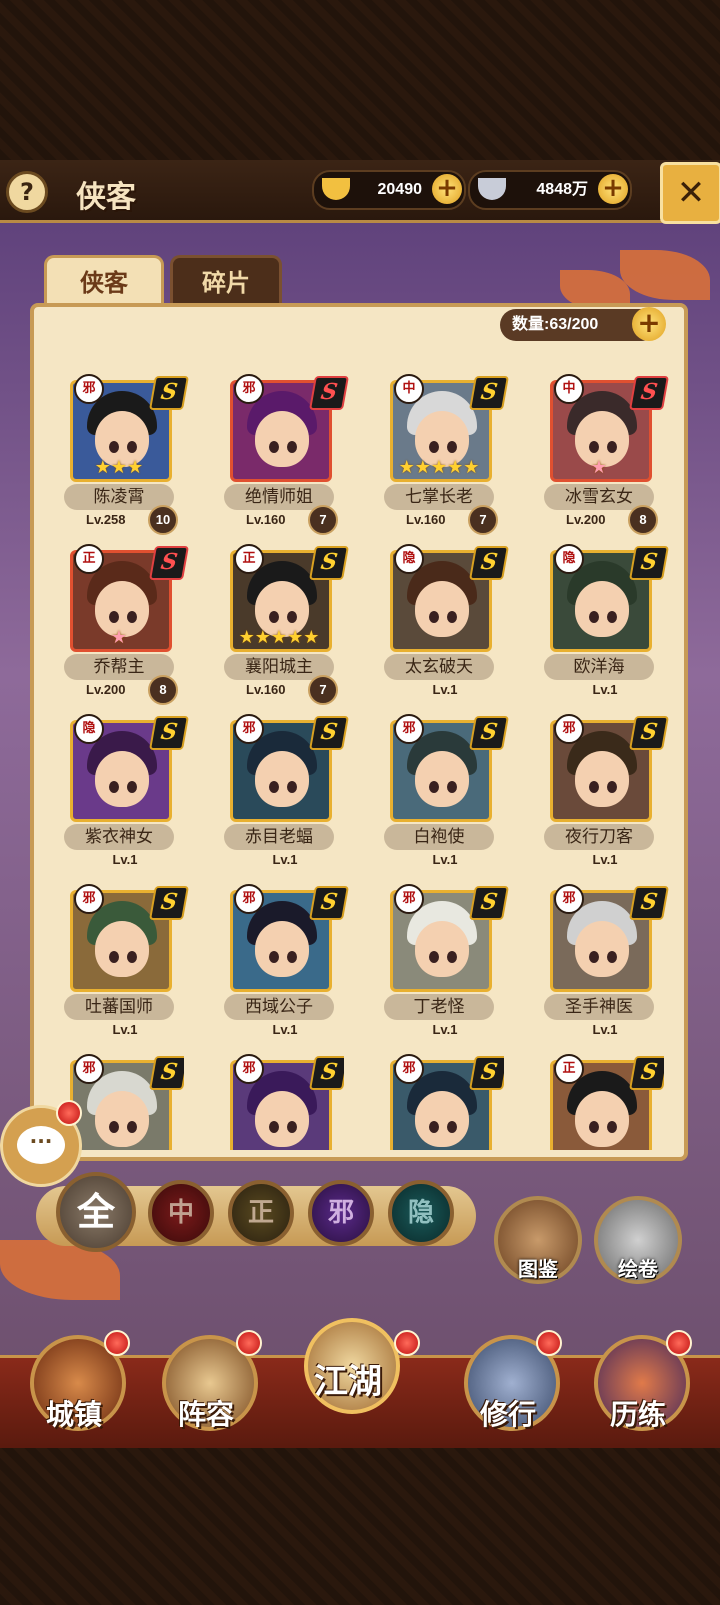 The image size is (720, 1605). What do you see at coordinates (431, 794) in the screenshot?
I see `hero-card: 邪 S 白袍使 Lv.1` at bounding box center [431, 794].